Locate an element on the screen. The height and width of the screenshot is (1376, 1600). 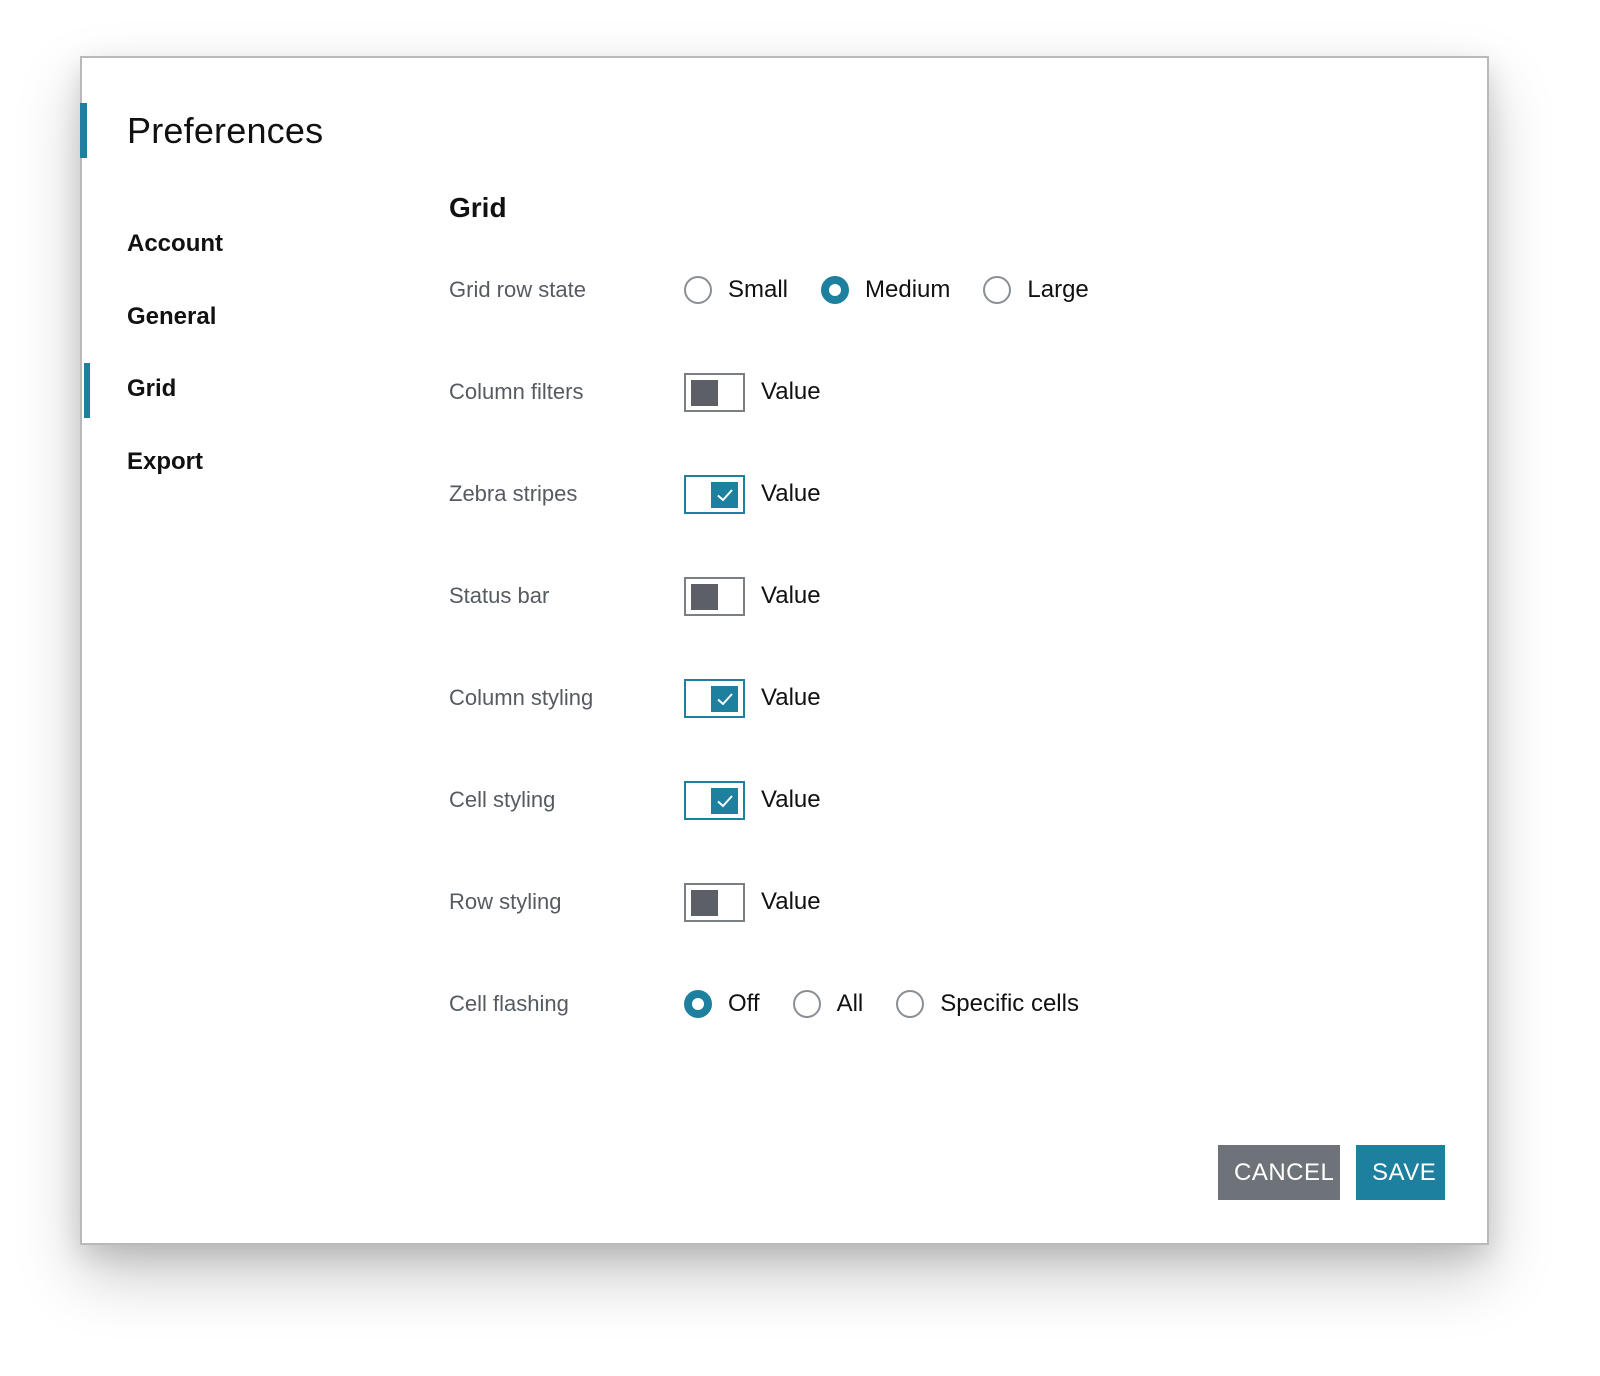
preferences-nav: Account General Grid Export is located at coordinates (252, 353).